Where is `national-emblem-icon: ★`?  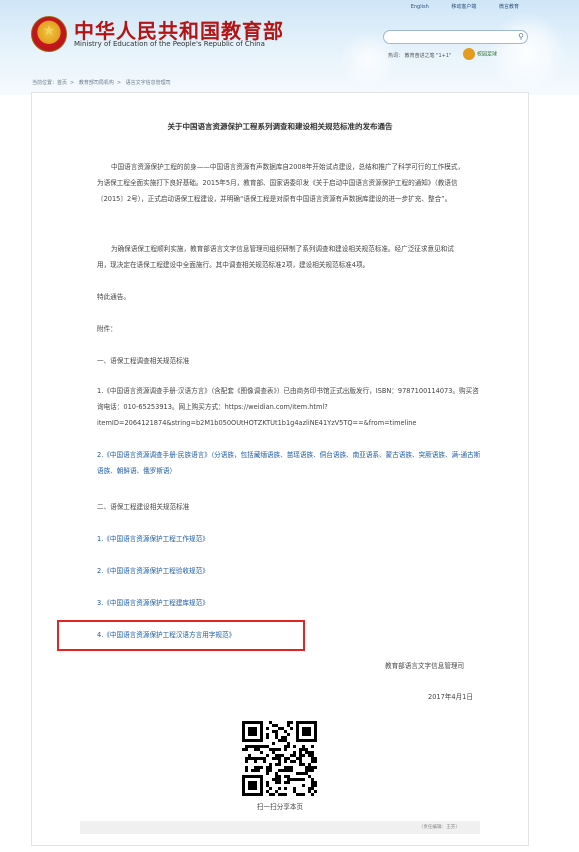 national-emblem-icon: ★ is located at coordinates (49, 34).